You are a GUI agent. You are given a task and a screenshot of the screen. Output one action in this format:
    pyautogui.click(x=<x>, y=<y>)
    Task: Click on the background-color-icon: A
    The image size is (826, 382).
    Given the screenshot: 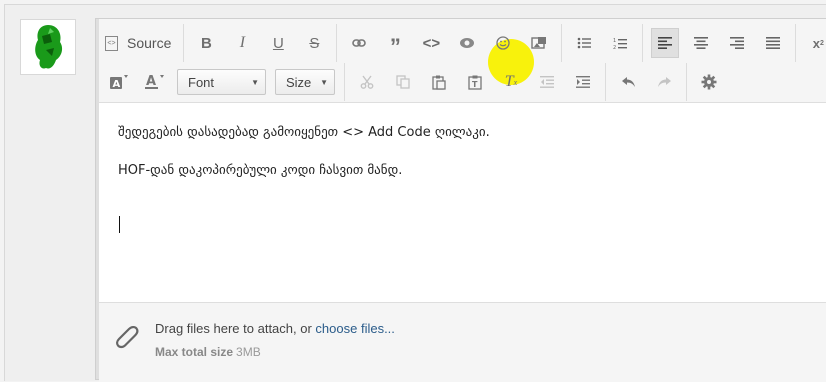 What is the action you would take?
    pyautogui.click(x=119, y=82)
    